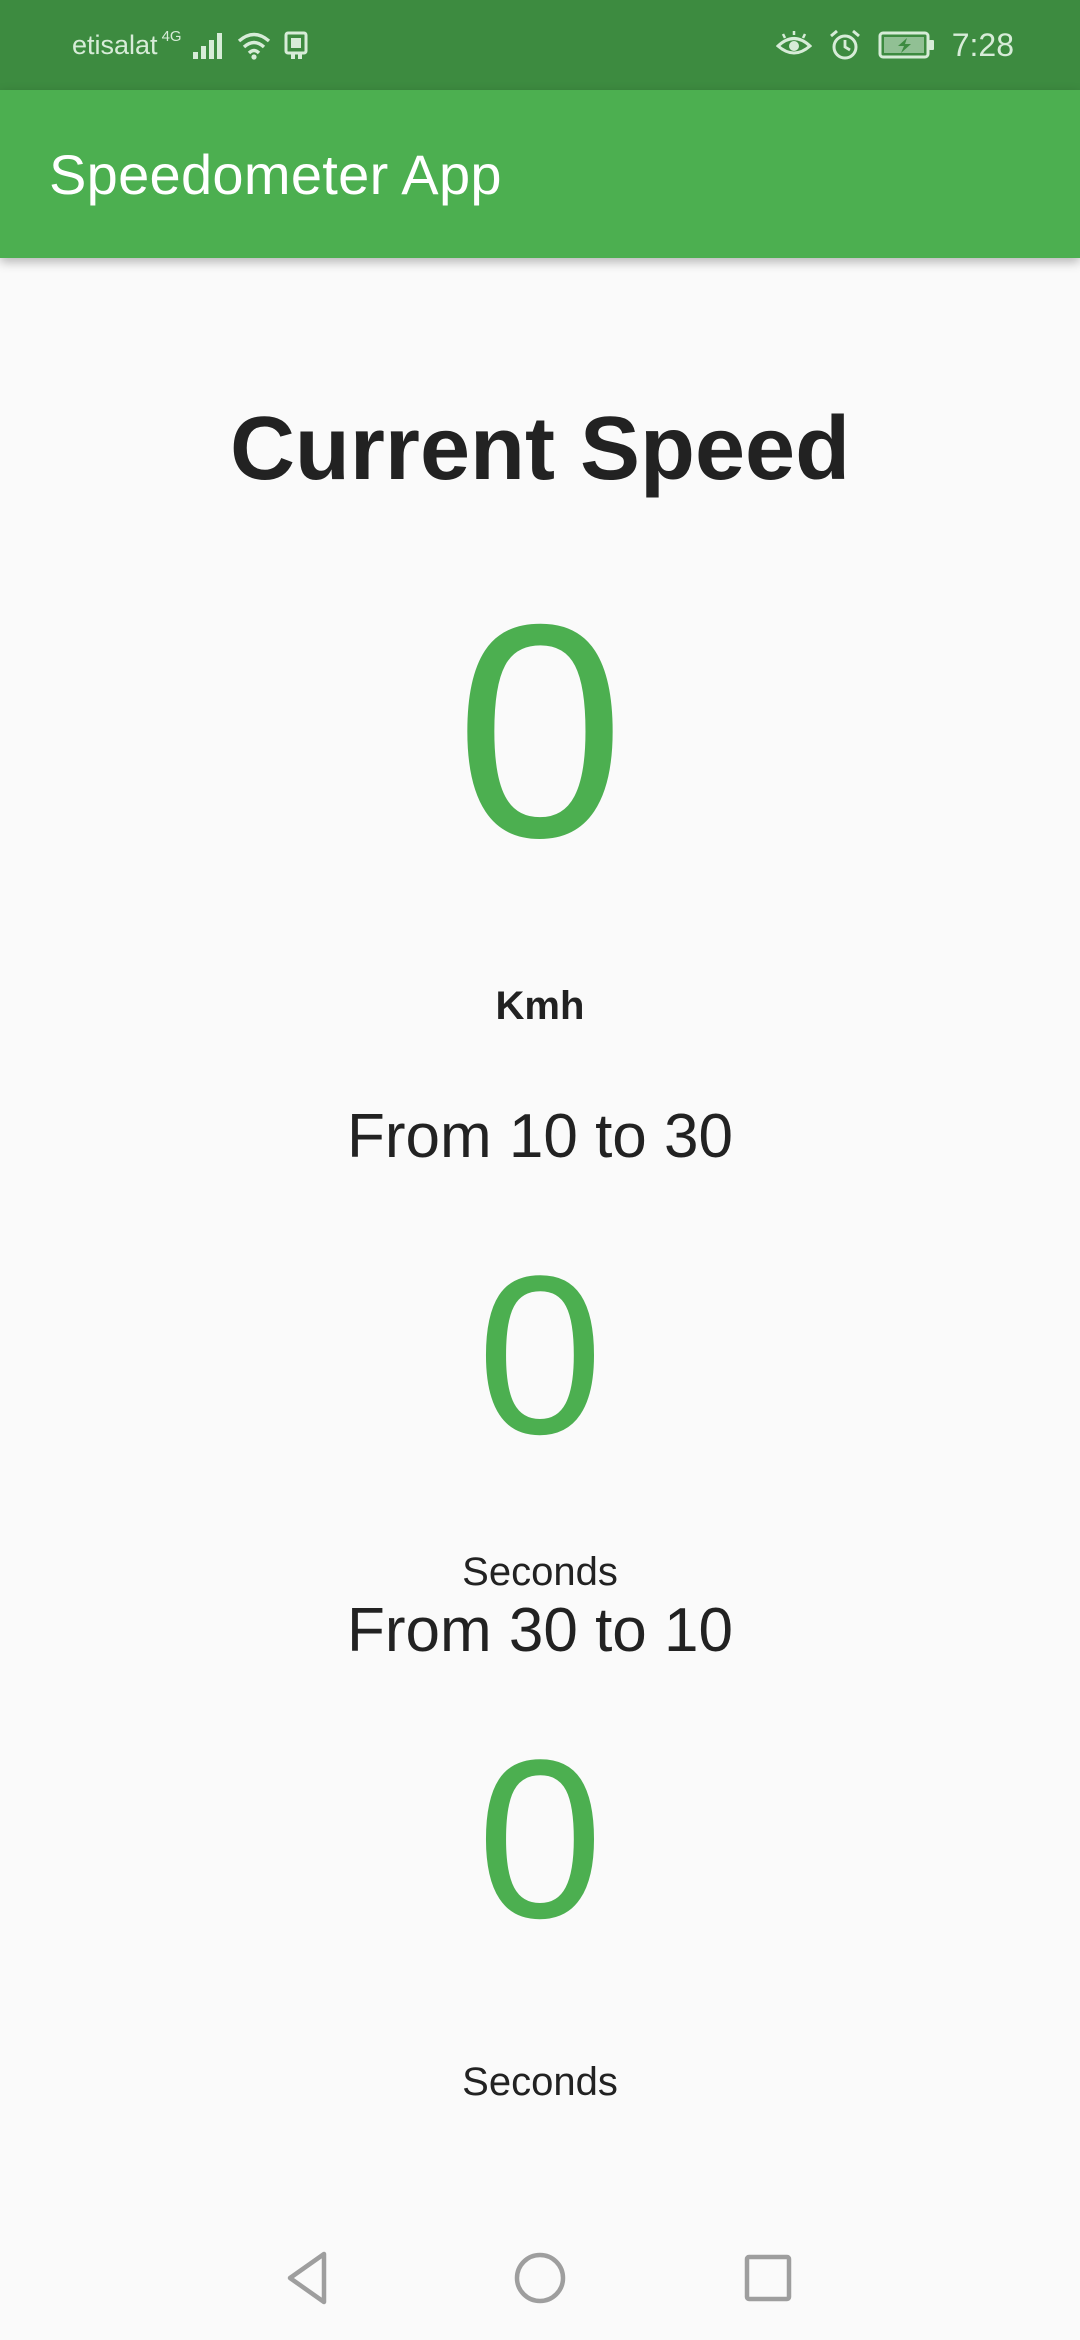  Describe the element at coordinates (540, 2082) in the screenshot. I see `range-30-10-unit: Seconds` at that location.